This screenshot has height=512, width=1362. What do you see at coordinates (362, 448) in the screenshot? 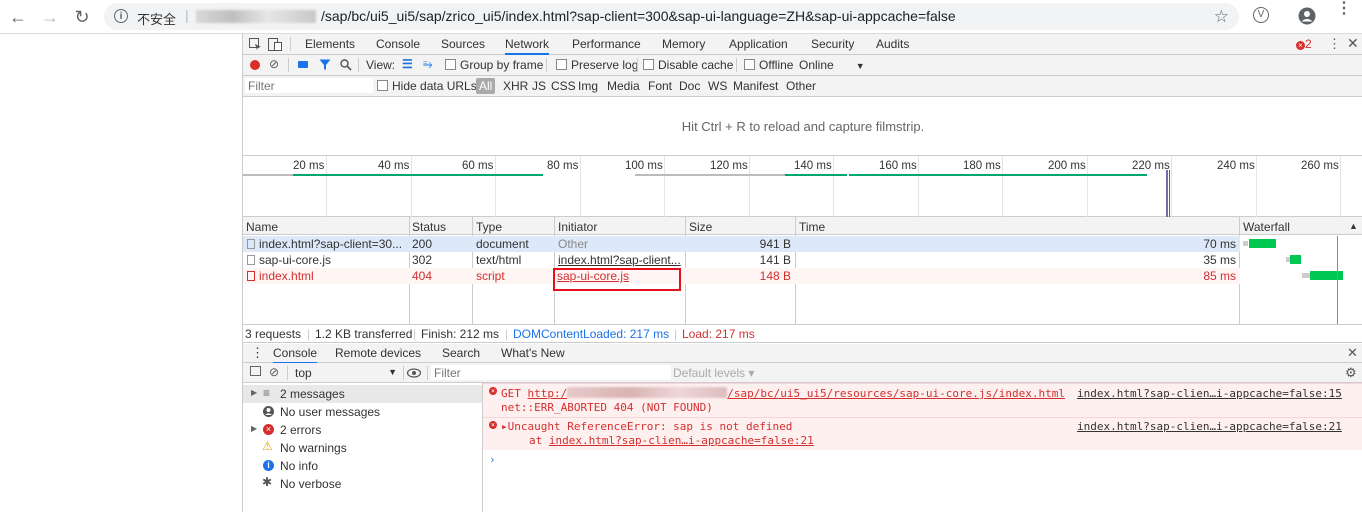
I see `sidebar-item-warnings: ⚠ No warnings` at bounding box center [362, 448].